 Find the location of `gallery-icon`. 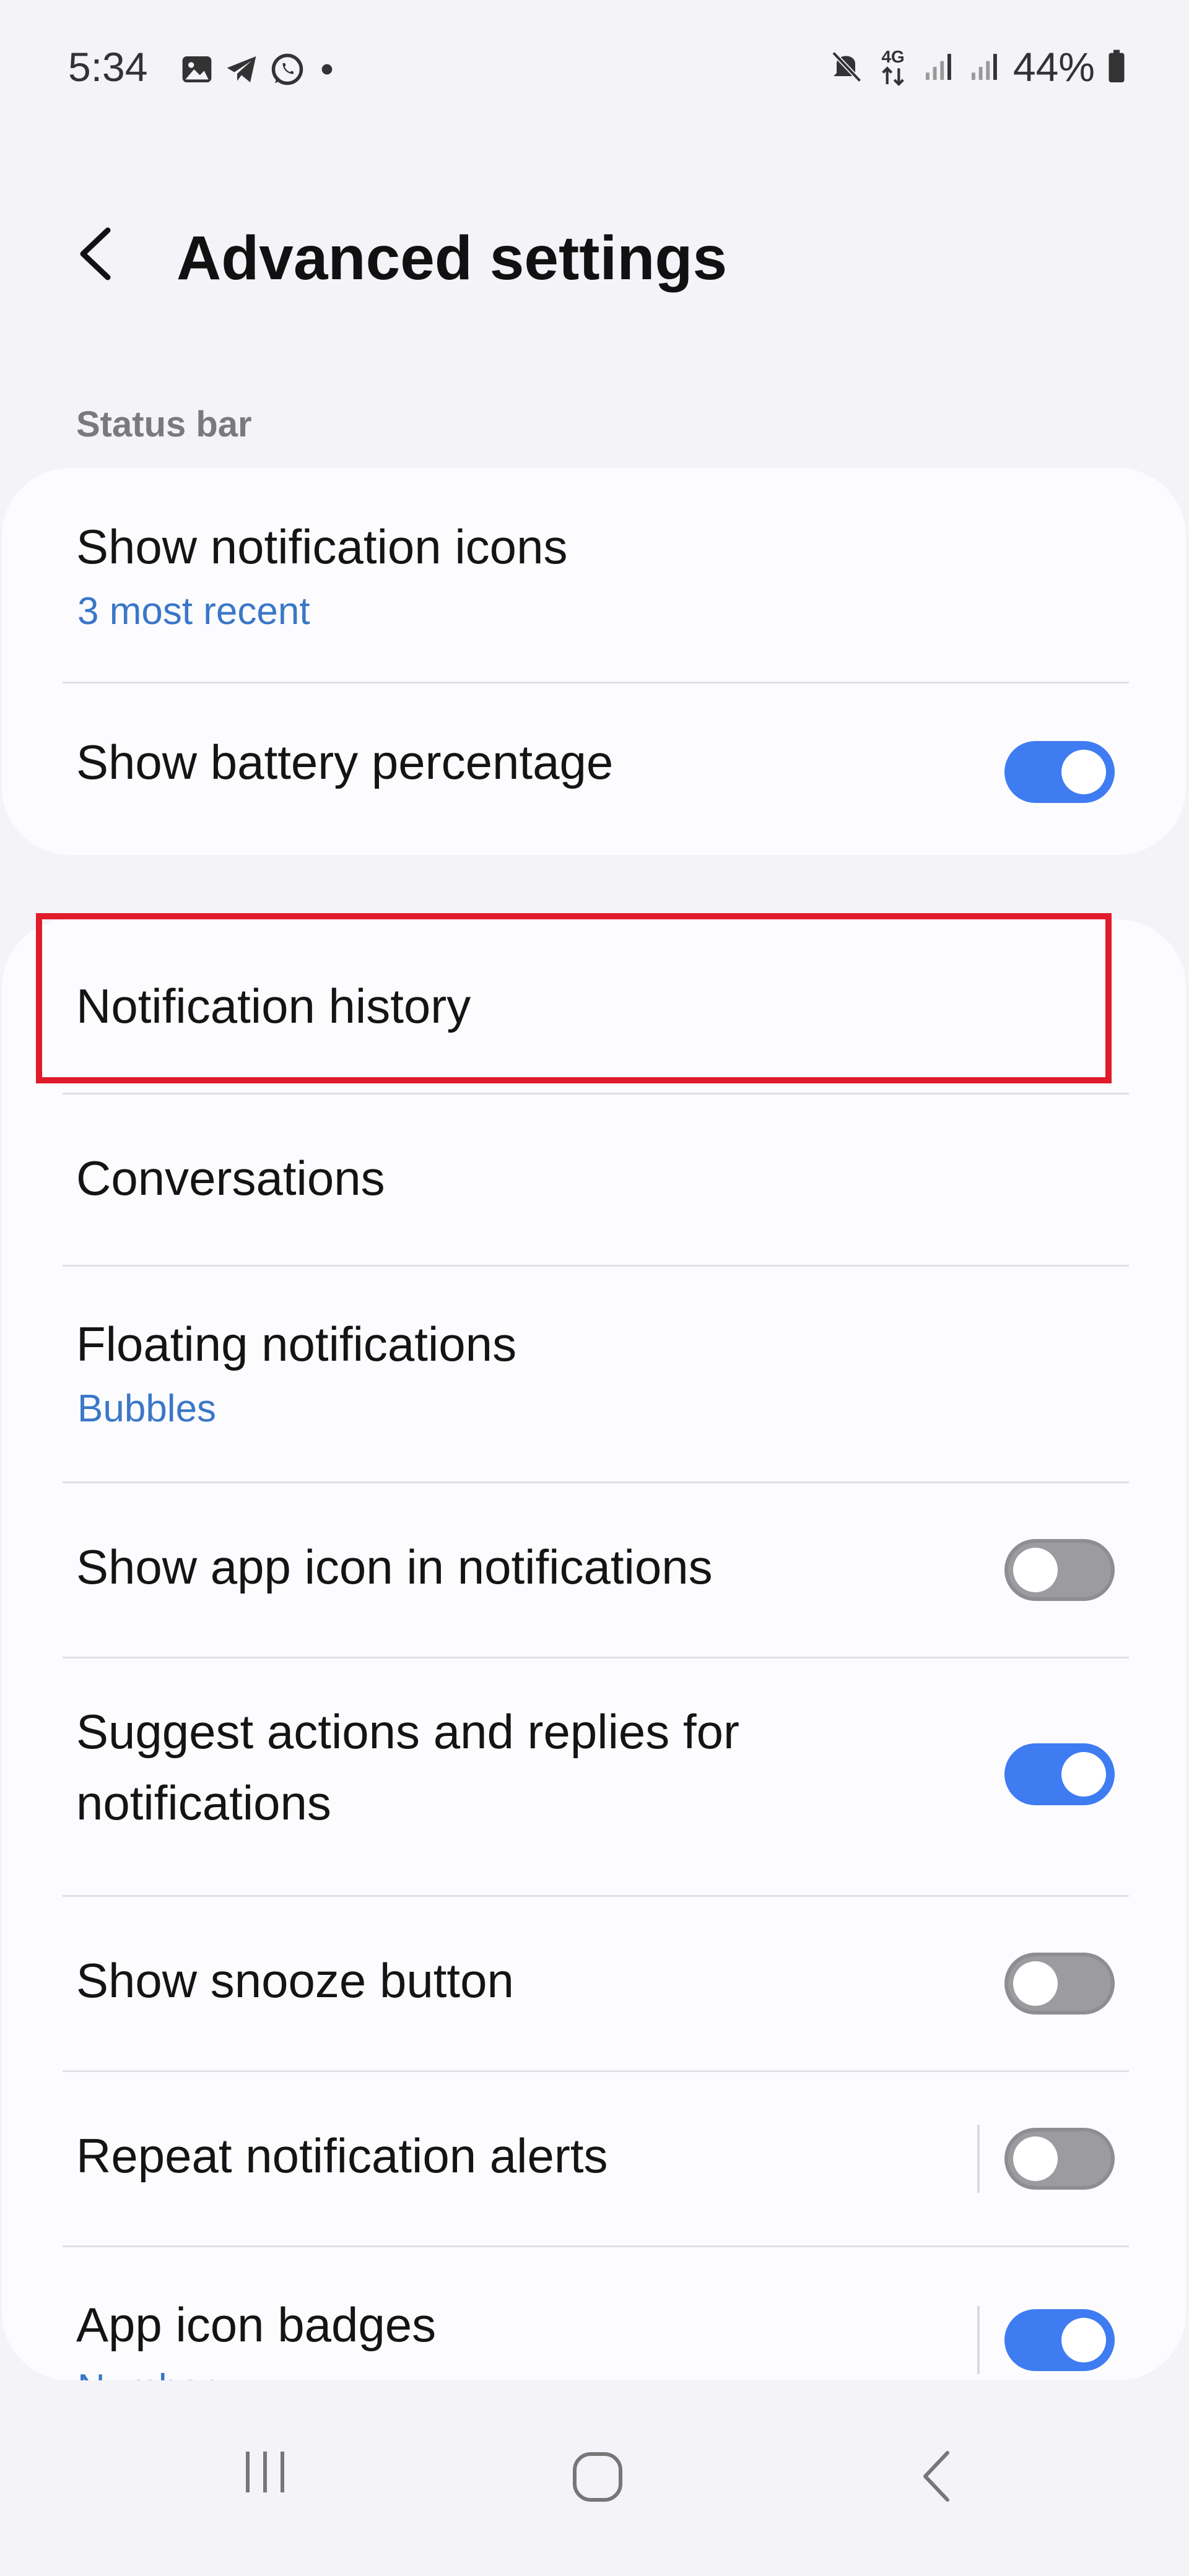

gallery-icon is located at coordinates (197, 69).